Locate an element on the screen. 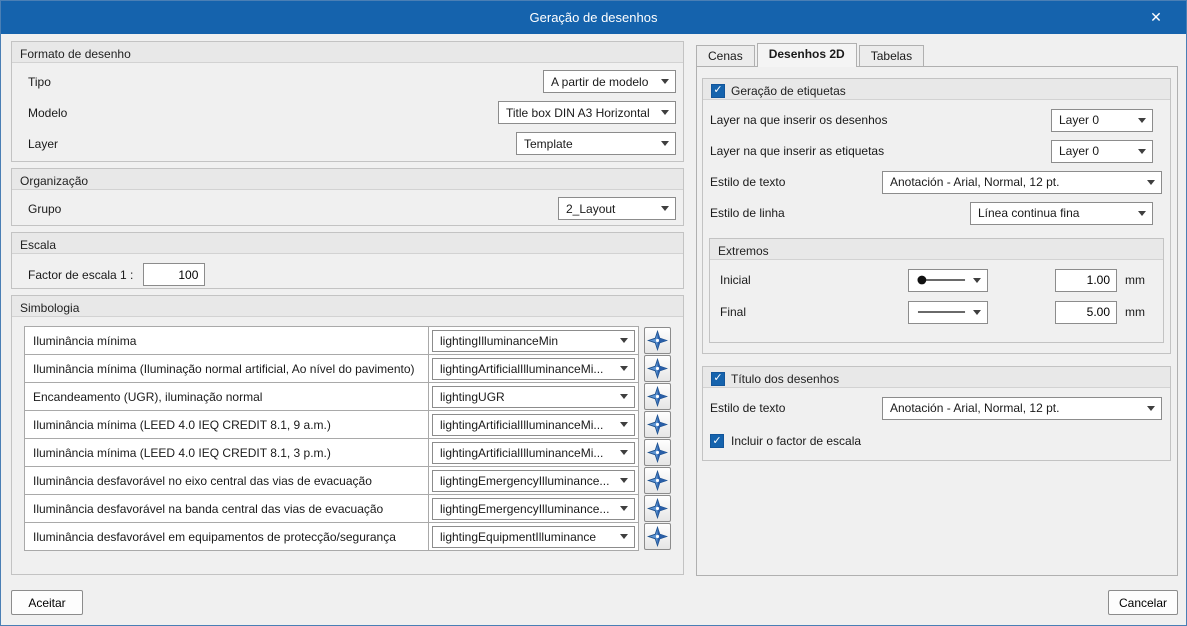 This screenshot has height=626, width=1187. modelo-combobox: Title box DIN A3 Horizontal is located at coordinates (587, 112).